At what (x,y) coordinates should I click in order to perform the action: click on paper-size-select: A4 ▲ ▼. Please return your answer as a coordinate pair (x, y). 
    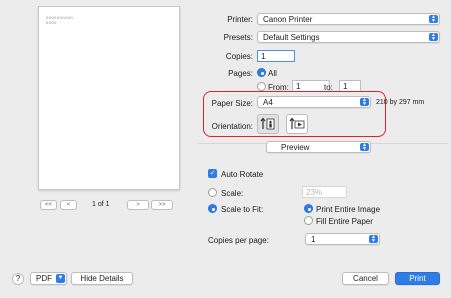
    Looking at the image, I should click on (314, 102).